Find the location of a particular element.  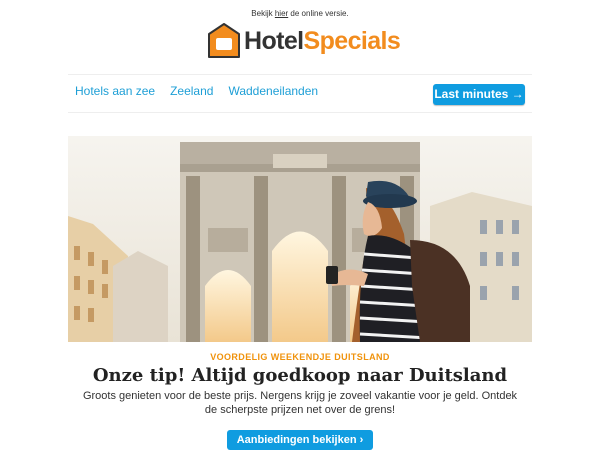

main-nav: Hotels aan zee Zeeland Waddeneilanden is located at coordinates (204, 91).